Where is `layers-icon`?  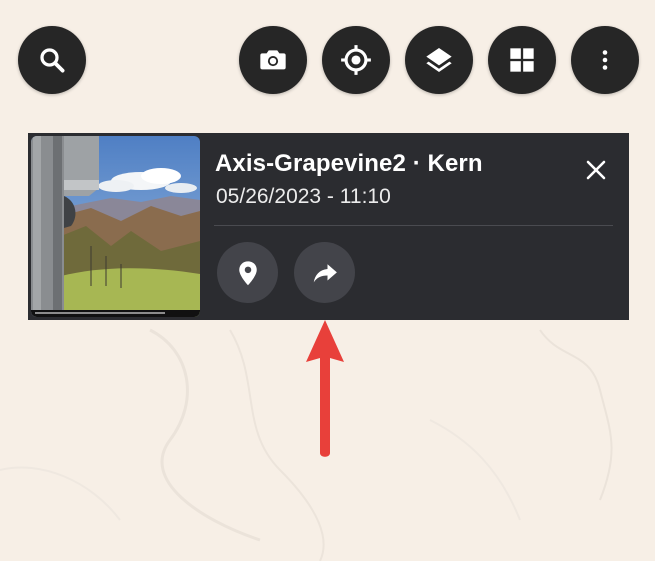 layers-icon is located at coordinates (439, 60).